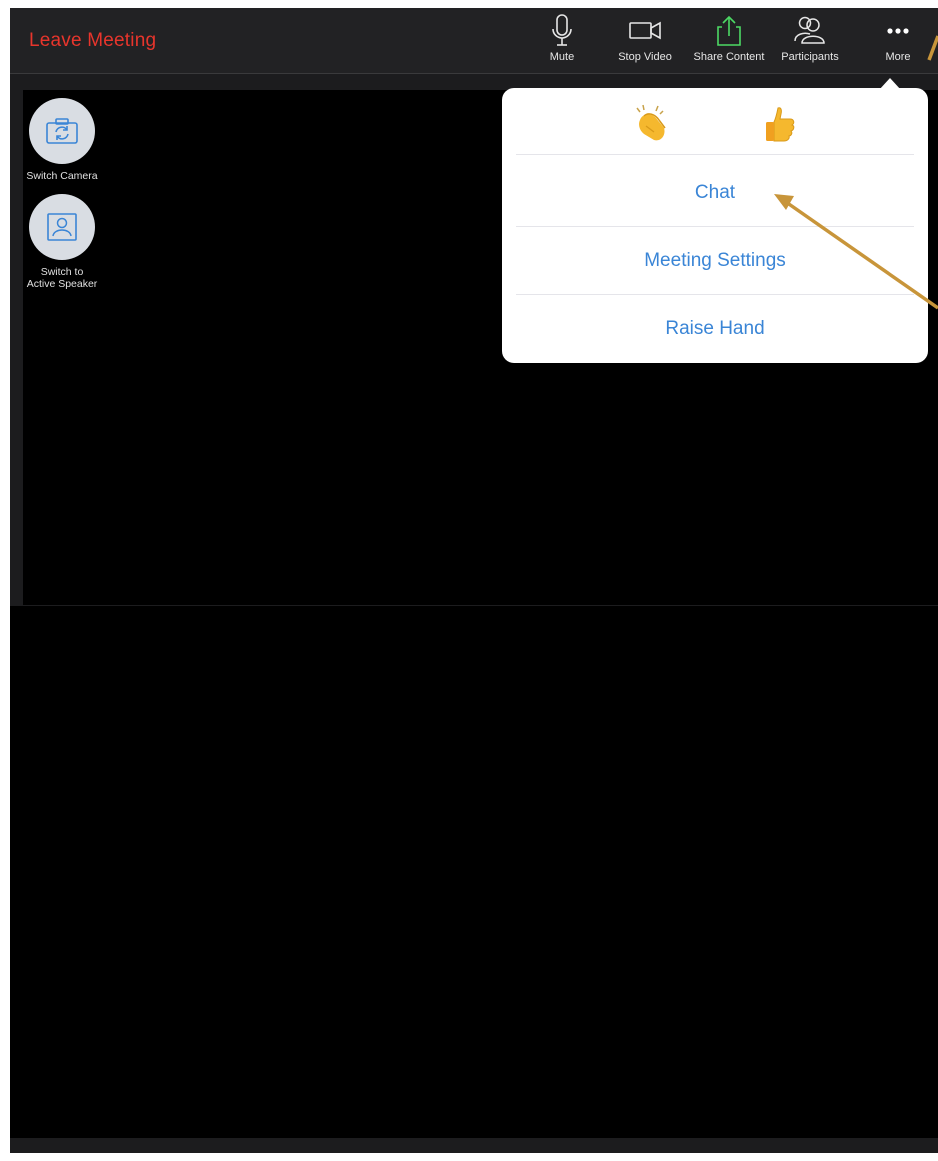 This screenshot has height=1161, width=938. Describe the element at coordinates (715, 121) in the screenshot. I see `reactions-row` at that location.